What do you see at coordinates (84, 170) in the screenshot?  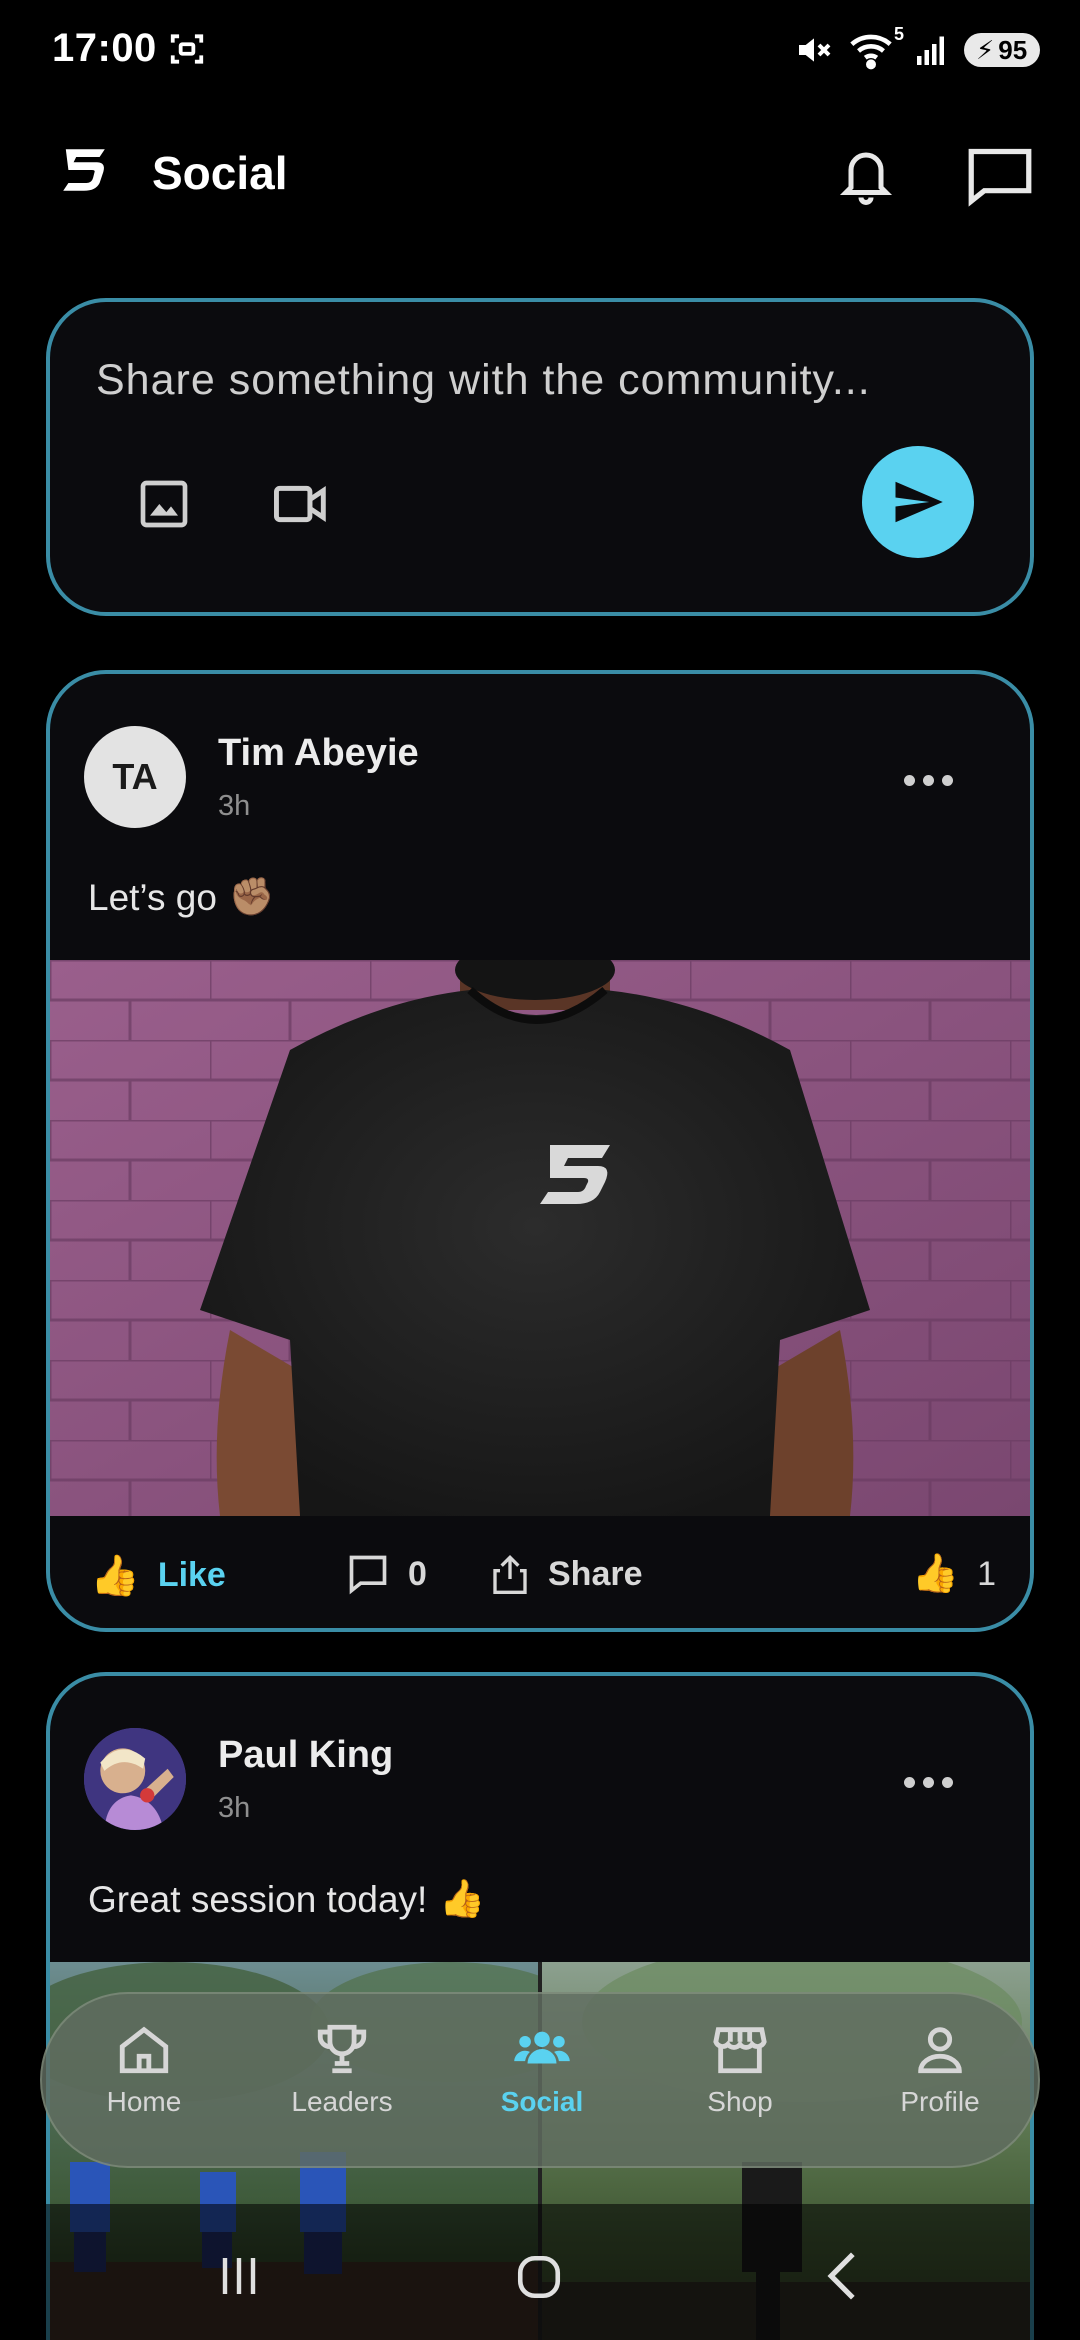 I see `app-logo-icon` at bounding box center [84, 170].